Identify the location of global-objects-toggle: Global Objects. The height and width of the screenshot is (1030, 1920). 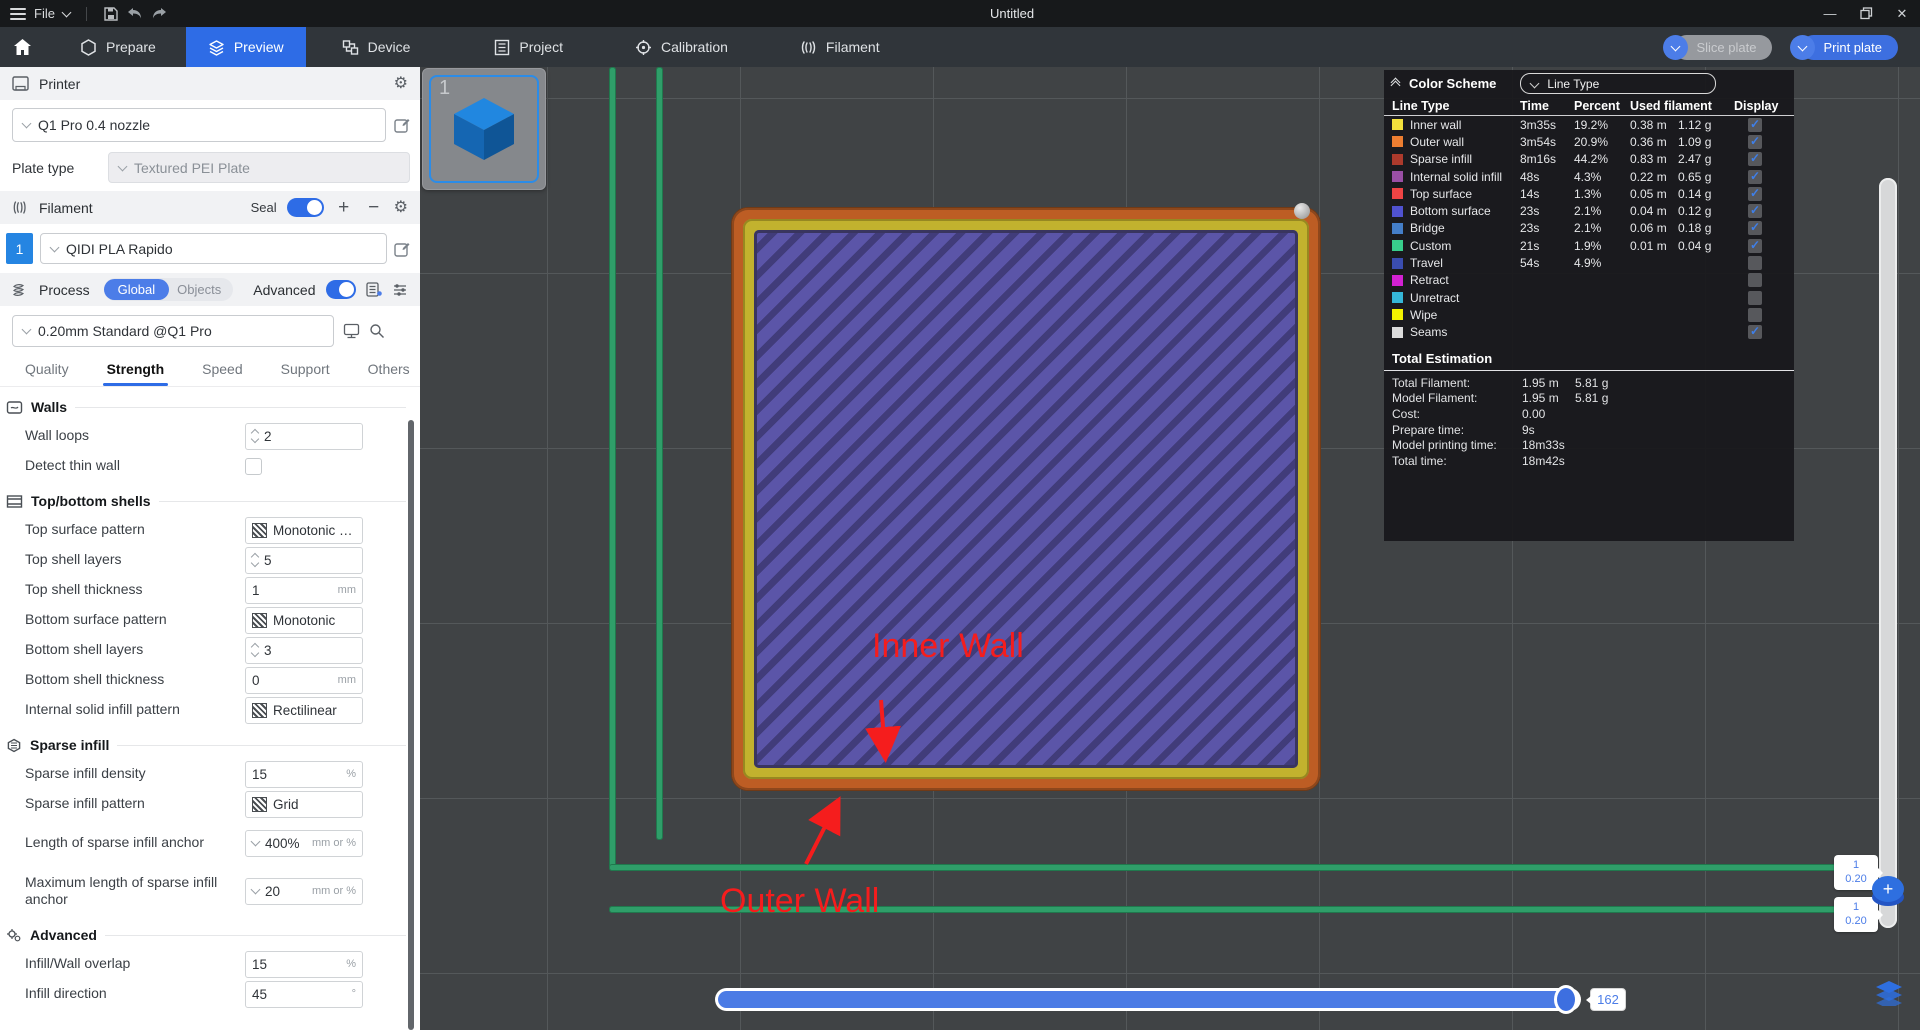
(168, 289).